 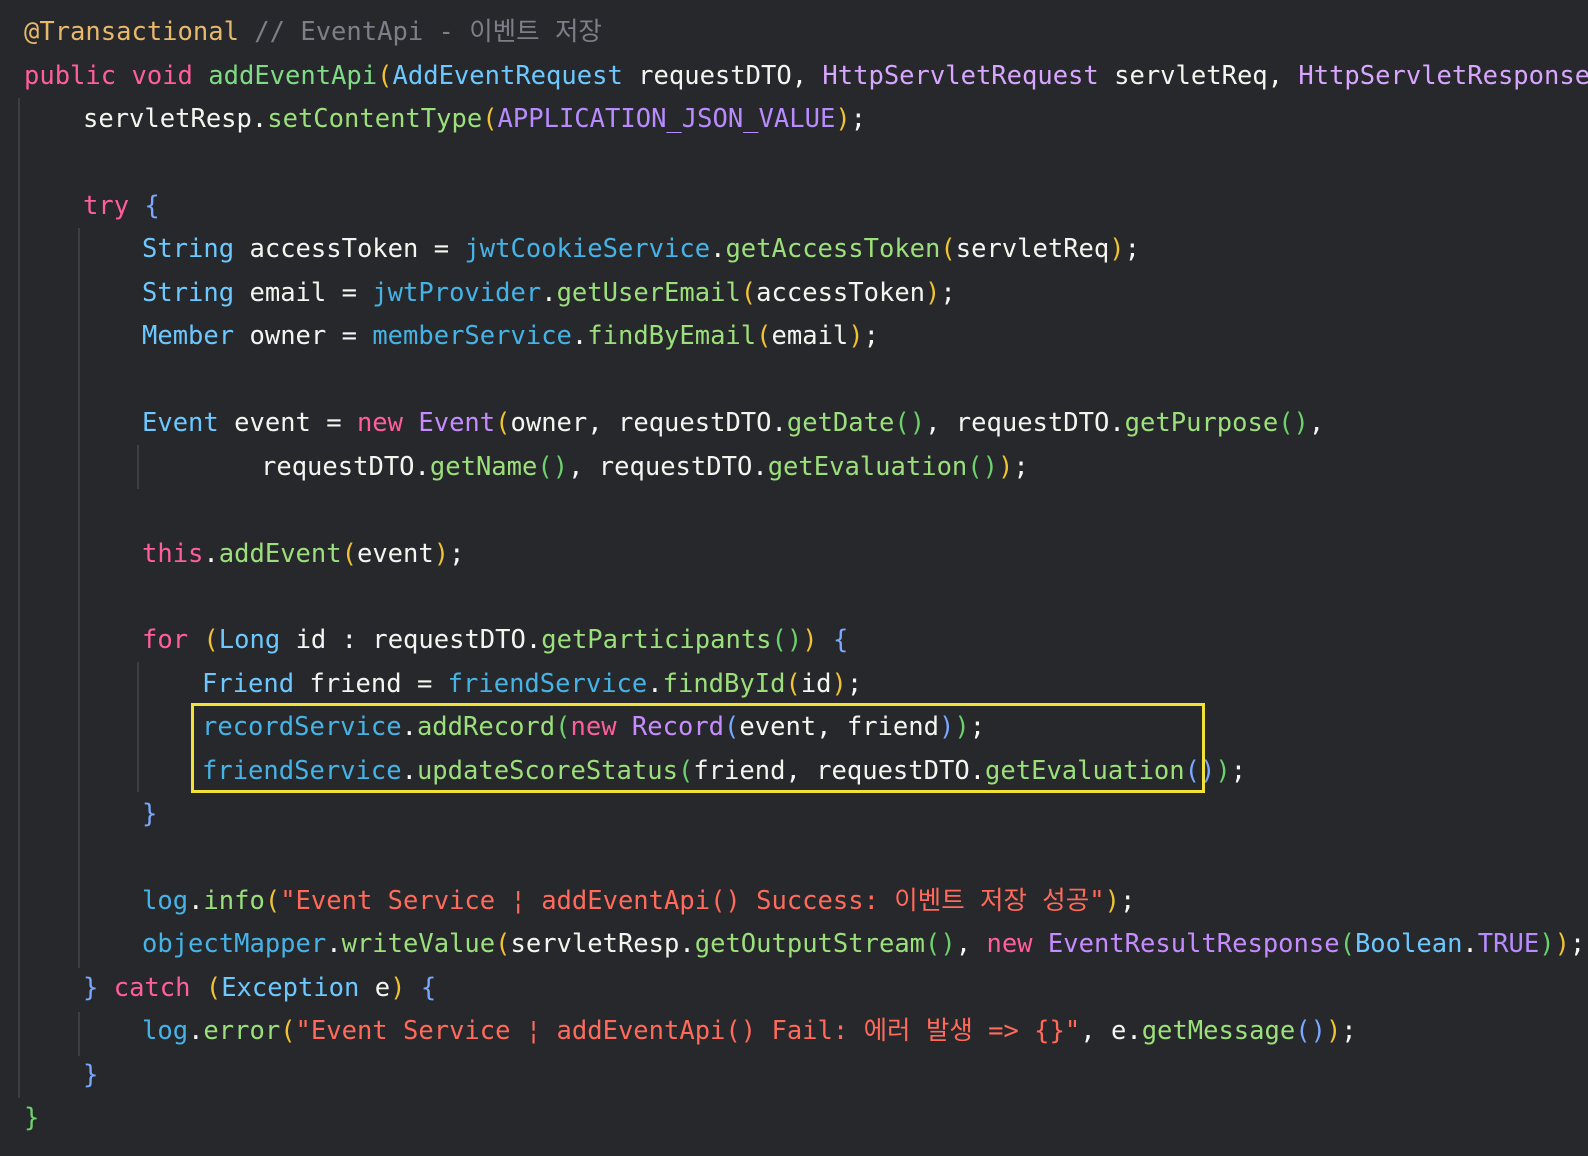 What do you see at coordinates (547, 684) in the screenshot?
I see `field: friendService` at bounding box center [547, 684].